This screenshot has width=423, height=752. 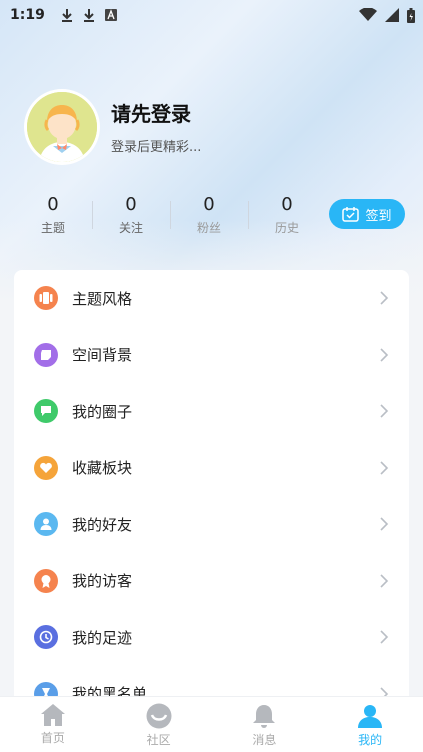 What do you see at coordinates (211, 581) in the screenshot?
I see `menu-item-visitors: 我的访客` at bounding box center [211, 581].